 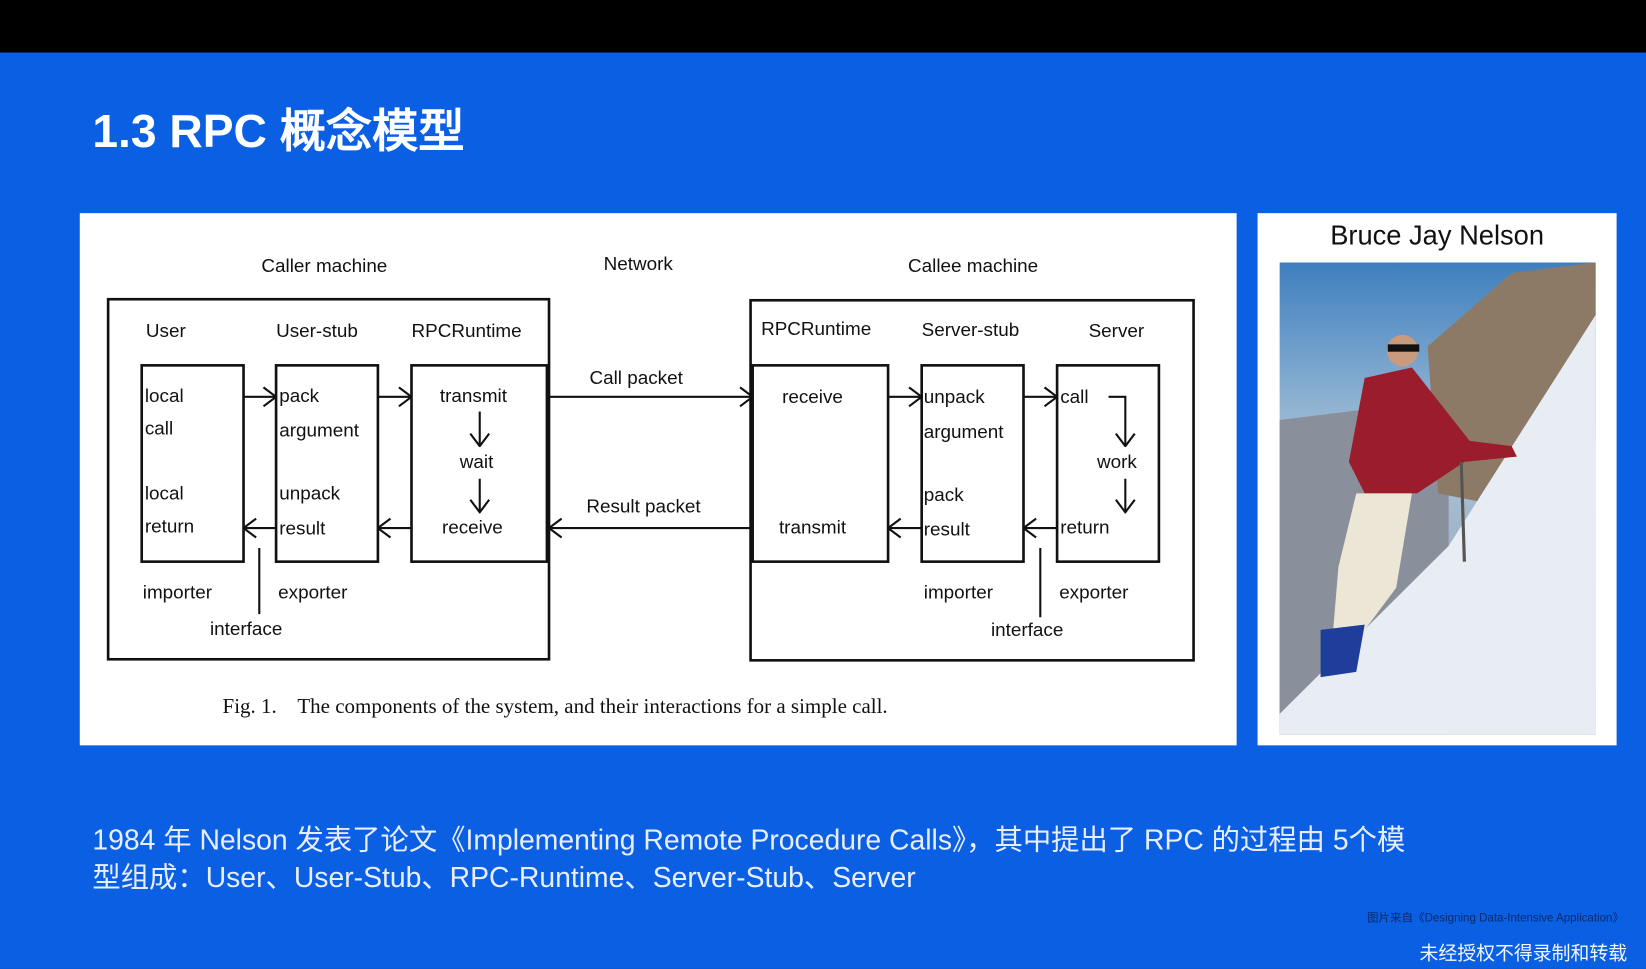 I want to click on caller-runtime-label: RPCRuntime, so click(x=467, y=331).